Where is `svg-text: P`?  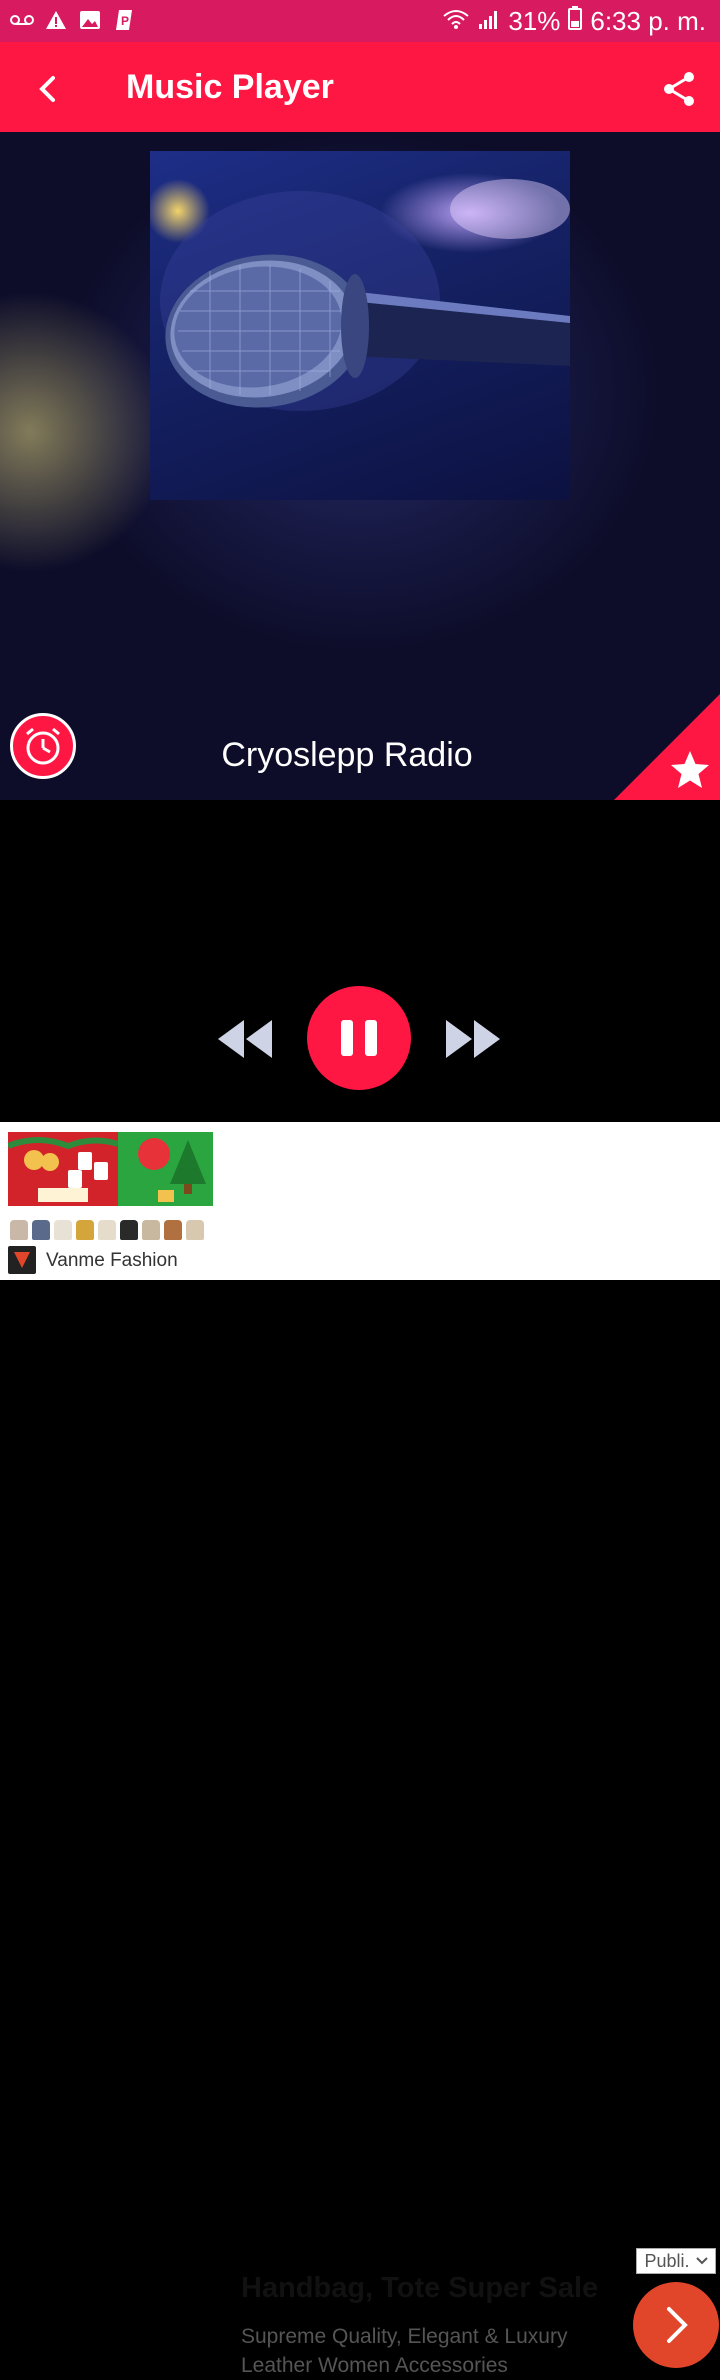 svg-text: P is located at coordinates (125, 21).